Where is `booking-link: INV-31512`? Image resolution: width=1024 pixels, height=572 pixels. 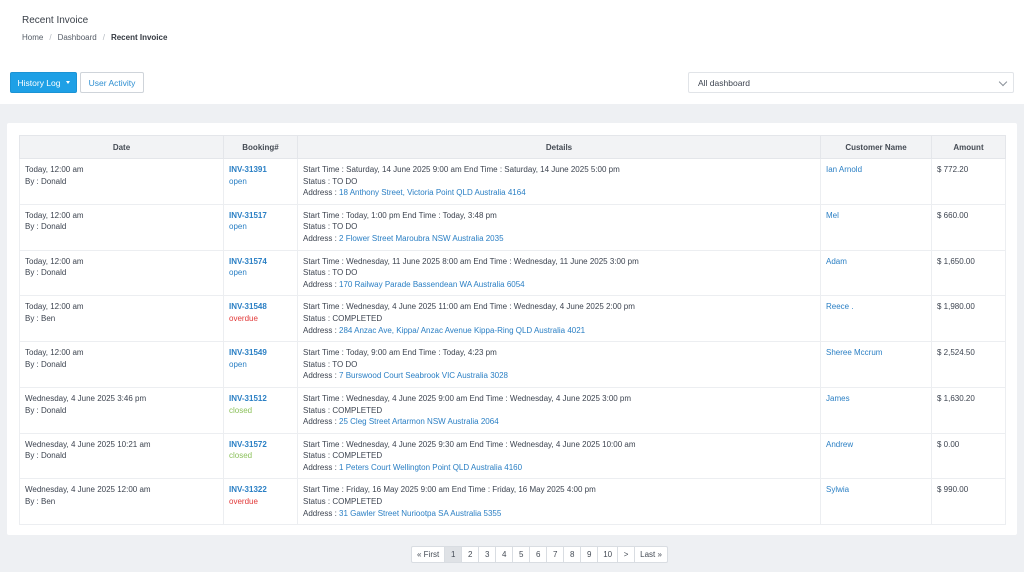
booking-link: INV-31512 is located at coordinates (260, 399).